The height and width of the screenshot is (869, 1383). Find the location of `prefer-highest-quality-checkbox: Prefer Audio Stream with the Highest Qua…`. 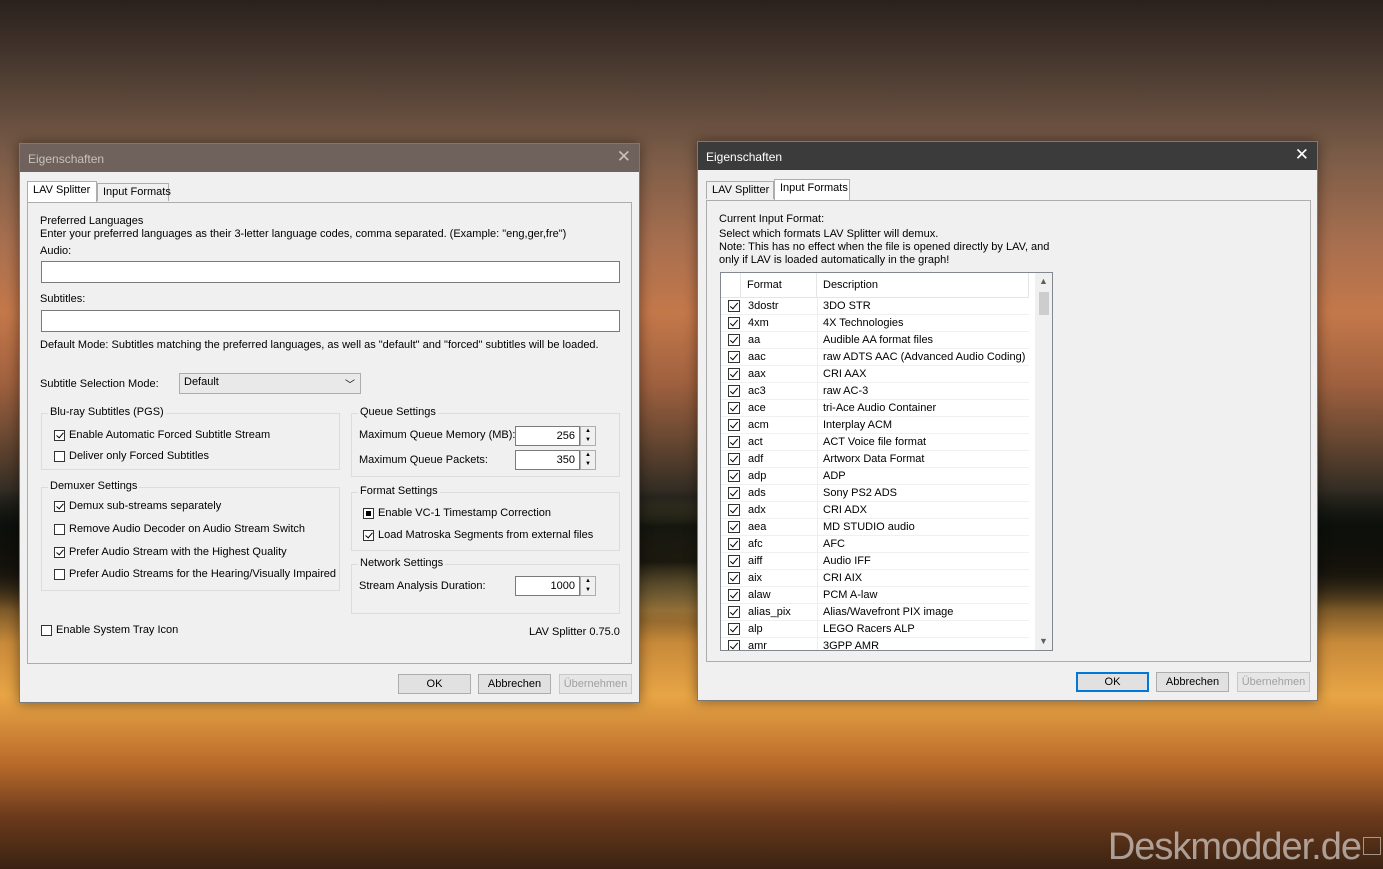

prefer-highest-quality-checkbox: Prefer Audio Stream with the Highest Qua… is located at coordinates (170, 552).